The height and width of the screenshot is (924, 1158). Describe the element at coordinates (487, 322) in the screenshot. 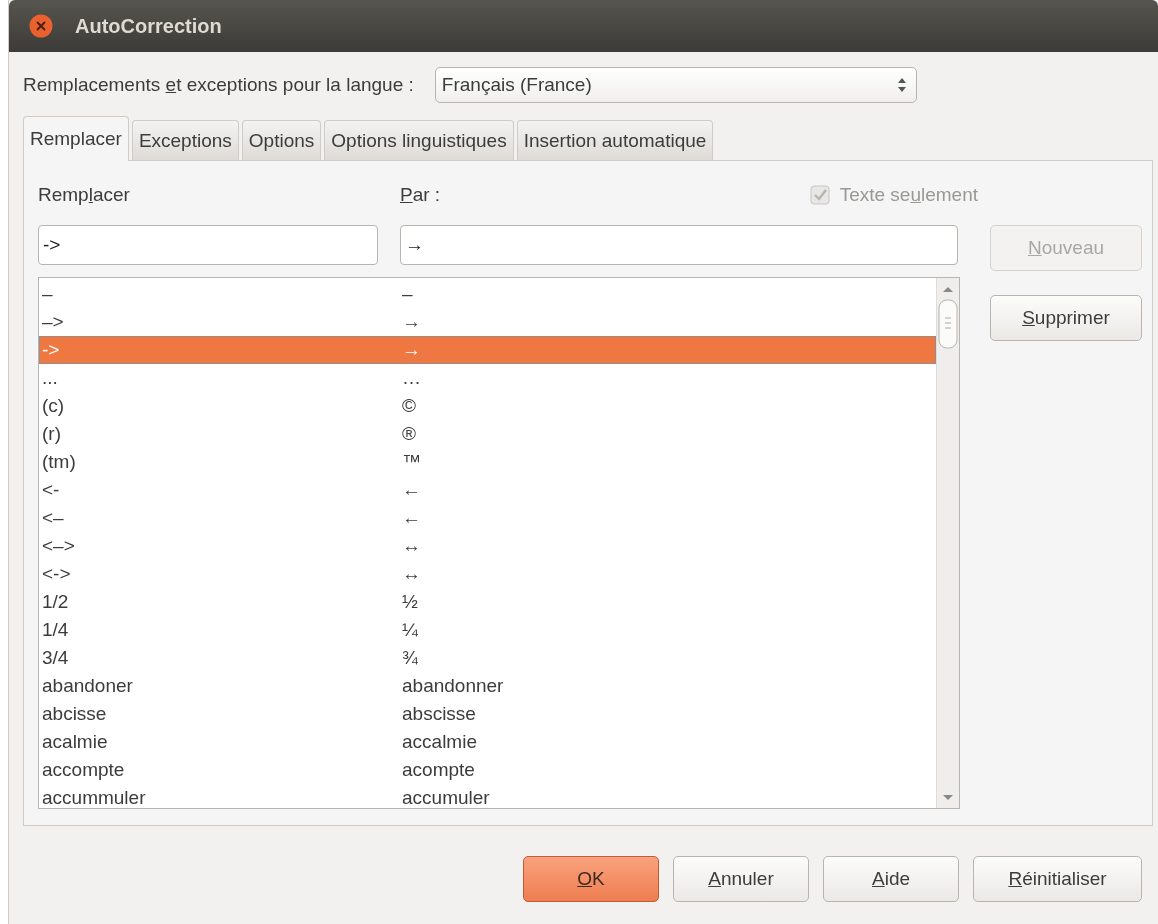

I see `list-row: –> →` at that location.